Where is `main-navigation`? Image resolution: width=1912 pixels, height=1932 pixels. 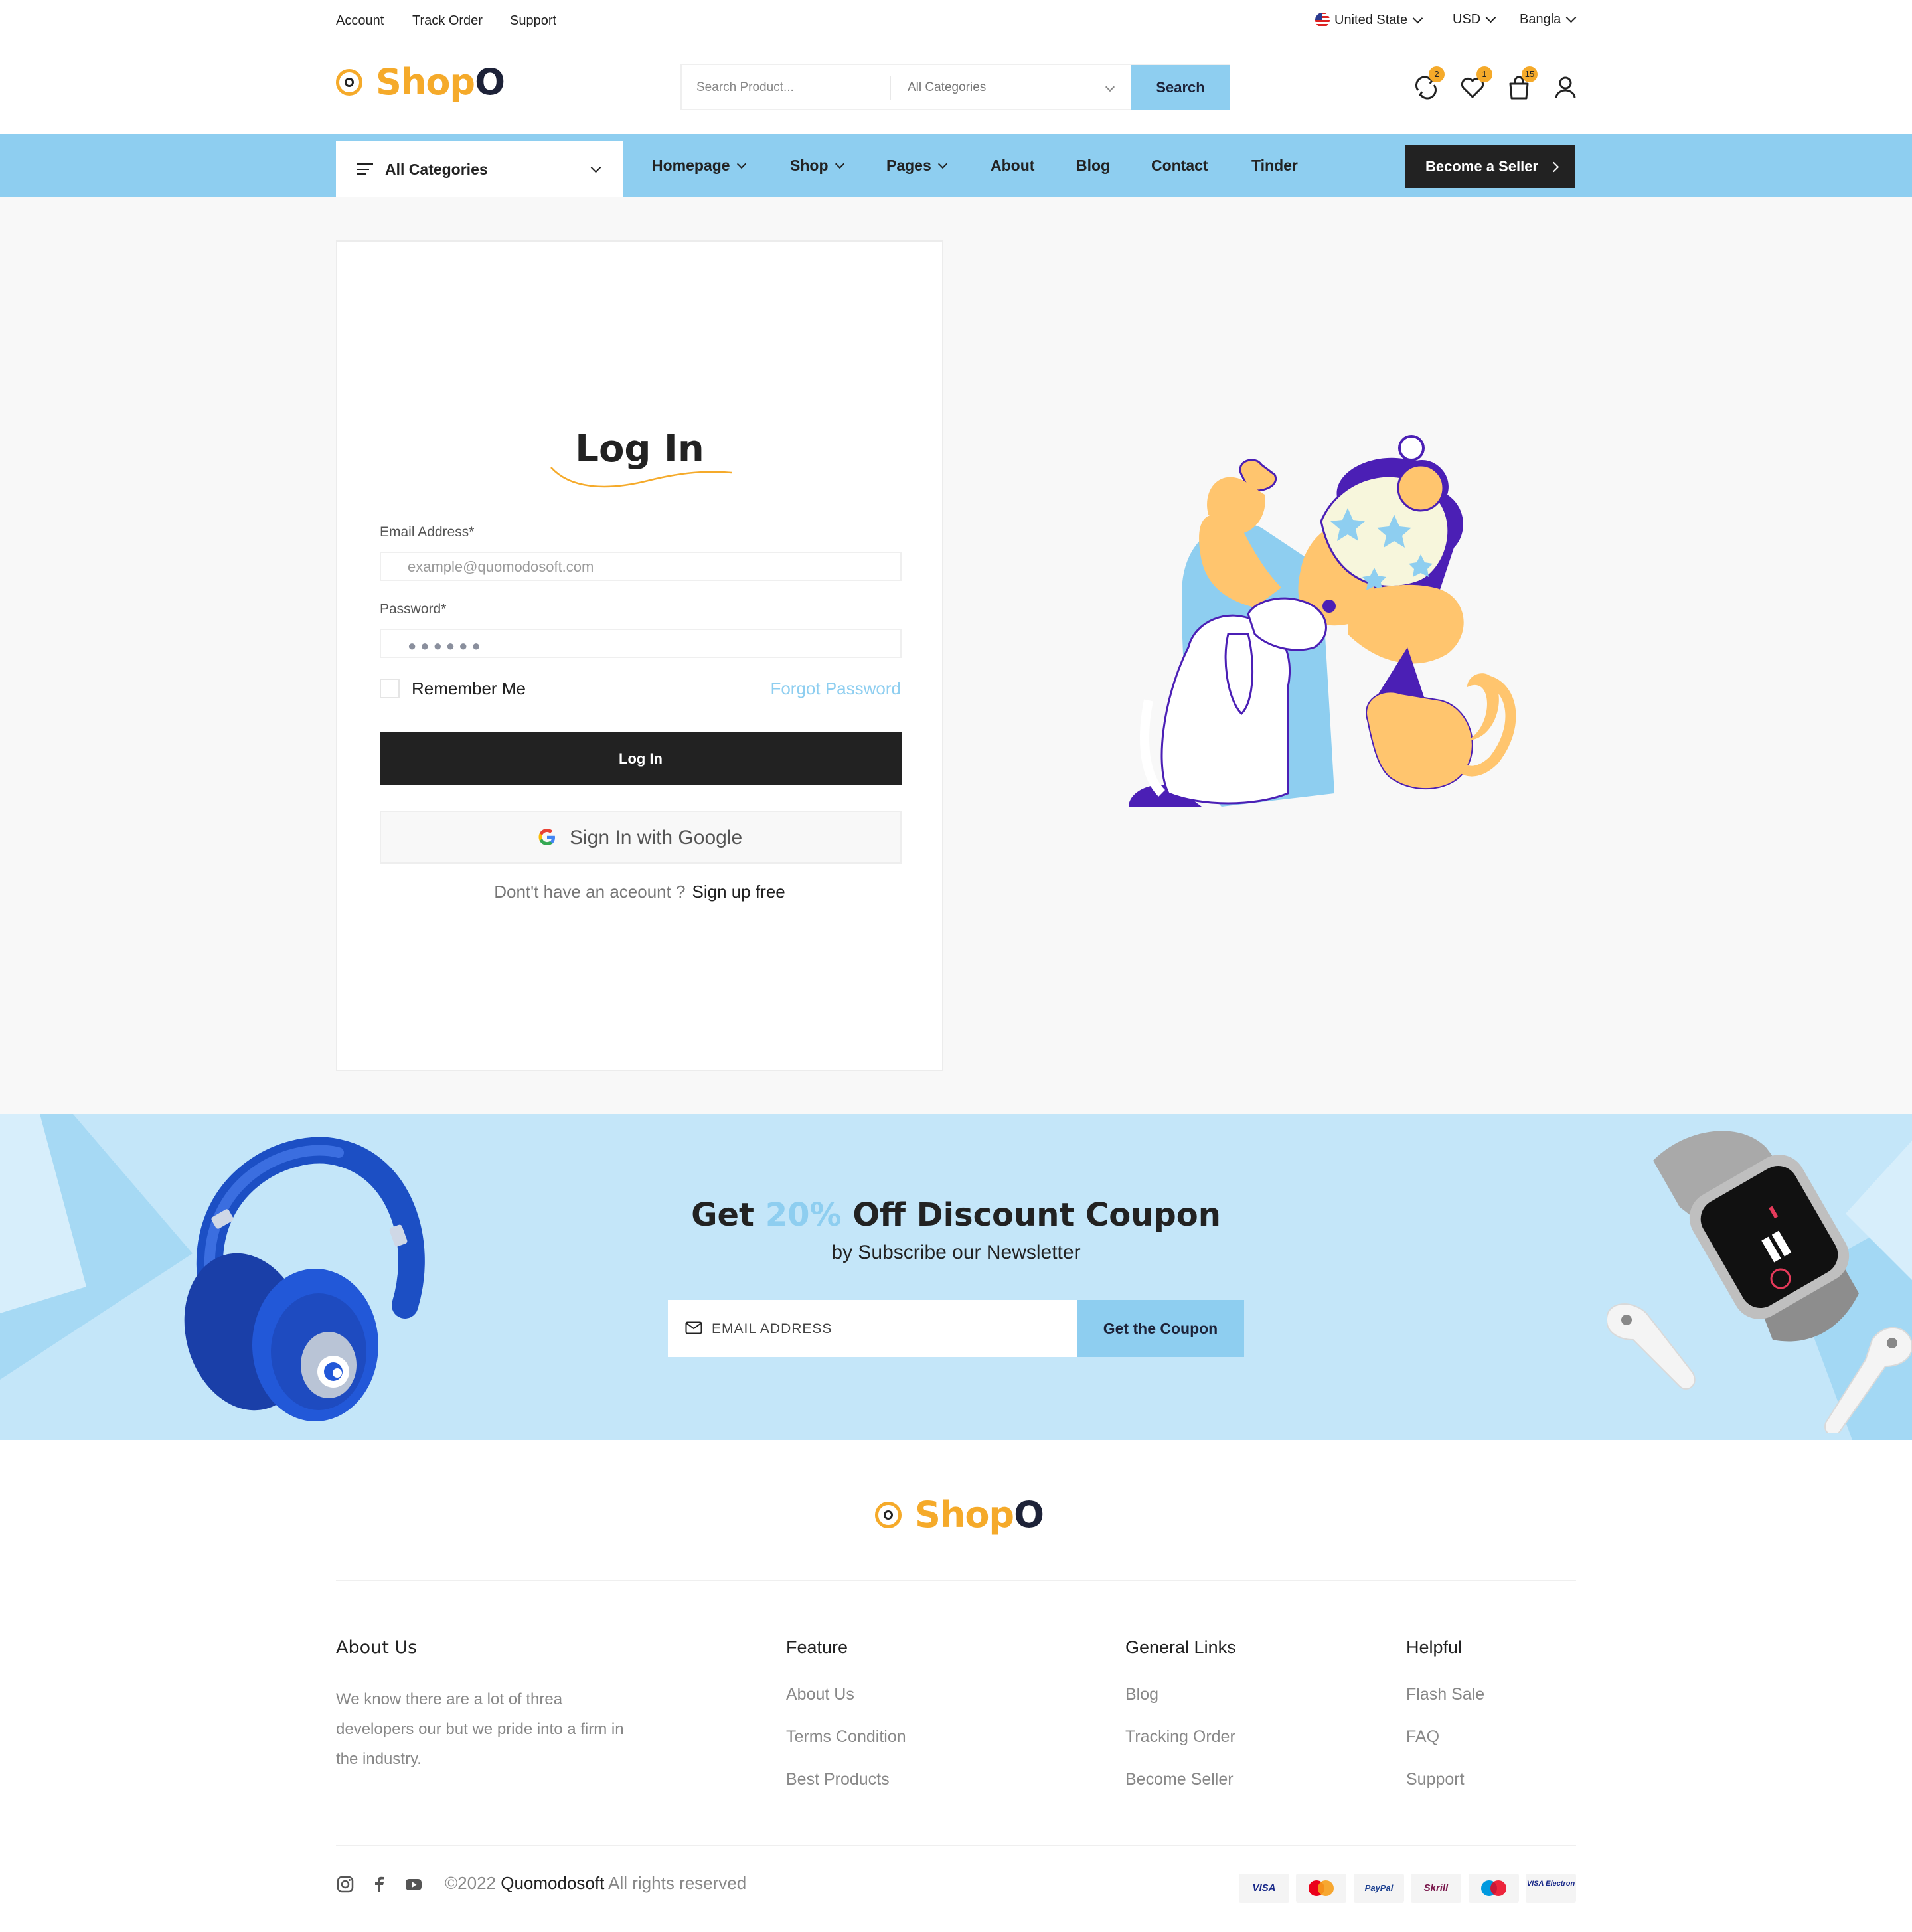
main-navigation is located at coordinates (956, 165).